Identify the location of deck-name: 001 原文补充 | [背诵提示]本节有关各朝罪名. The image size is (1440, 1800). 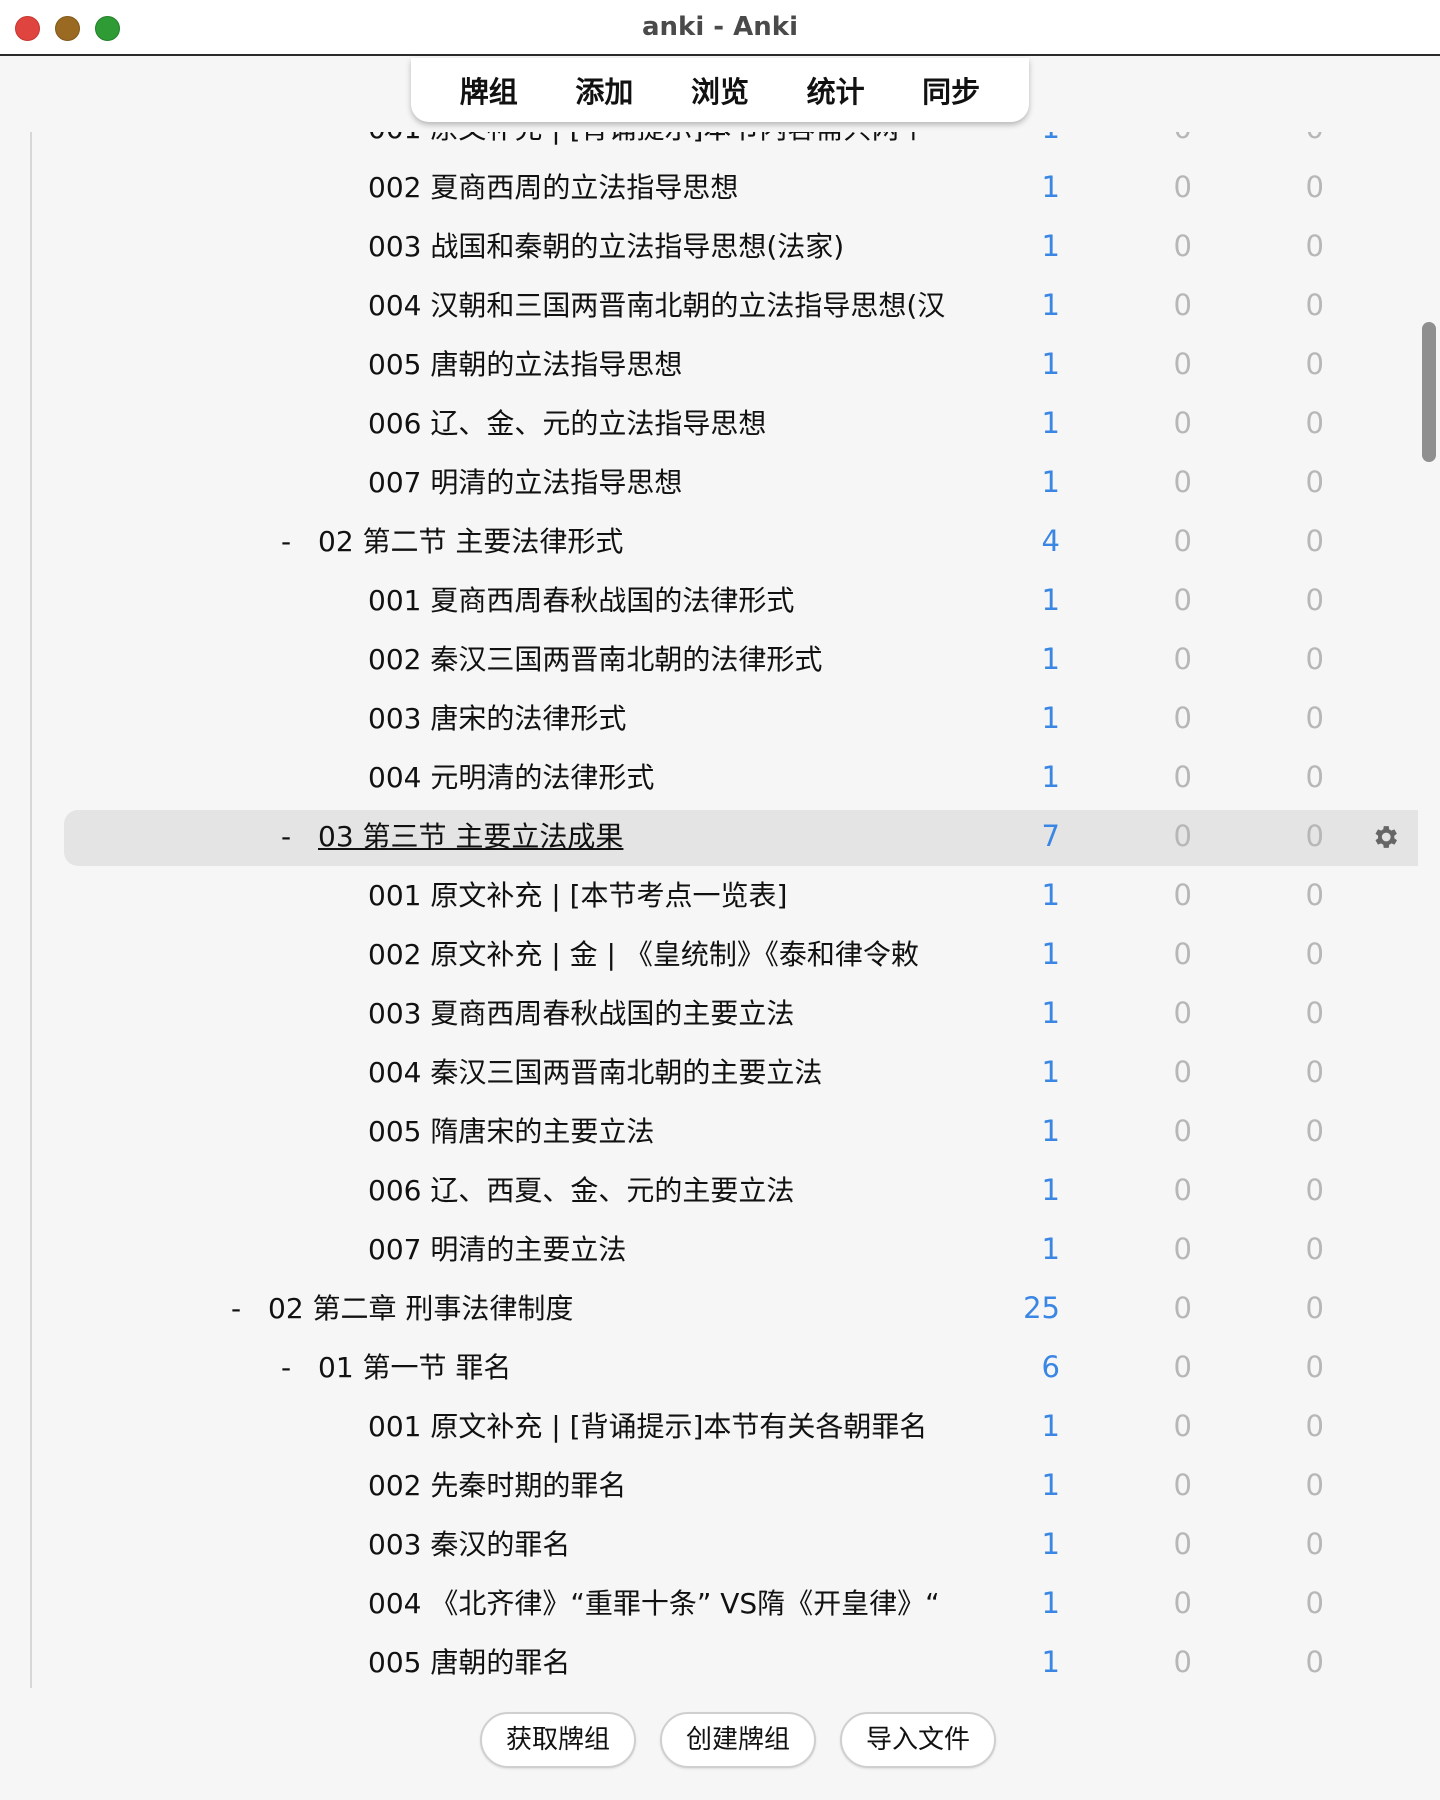
(676, 1426).